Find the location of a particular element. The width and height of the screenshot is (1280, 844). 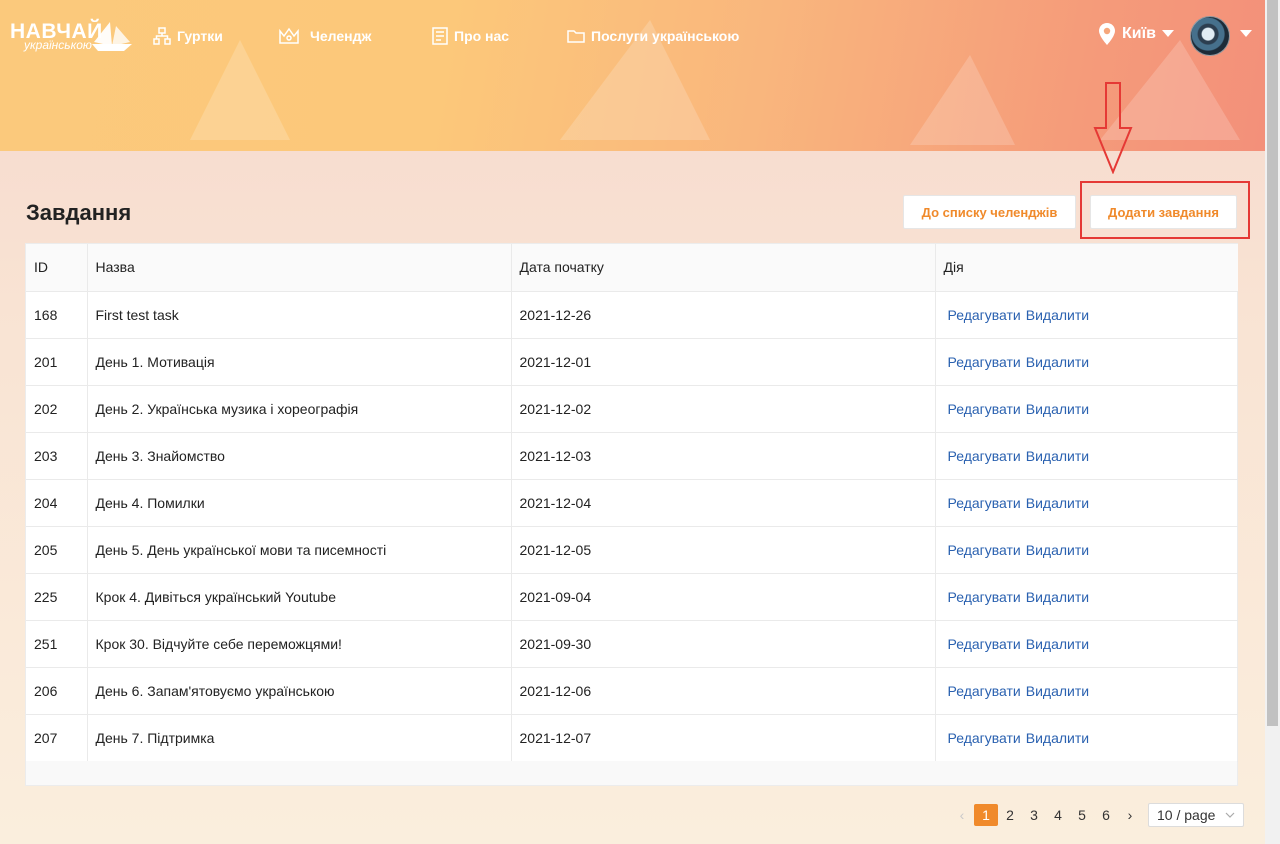

nav-item-challenge: Челендж is located at coordinates (324, 36).